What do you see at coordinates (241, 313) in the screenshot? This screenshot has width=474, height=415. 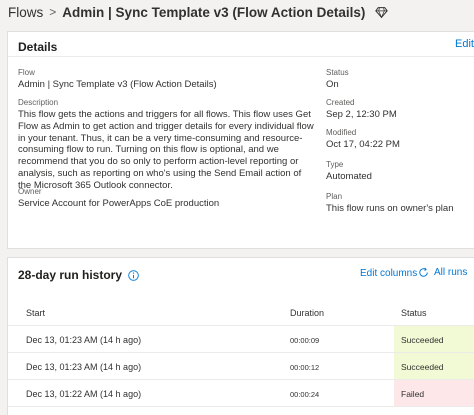 I see `table-header: Start Duration Status` at bounding box center [241, 313].